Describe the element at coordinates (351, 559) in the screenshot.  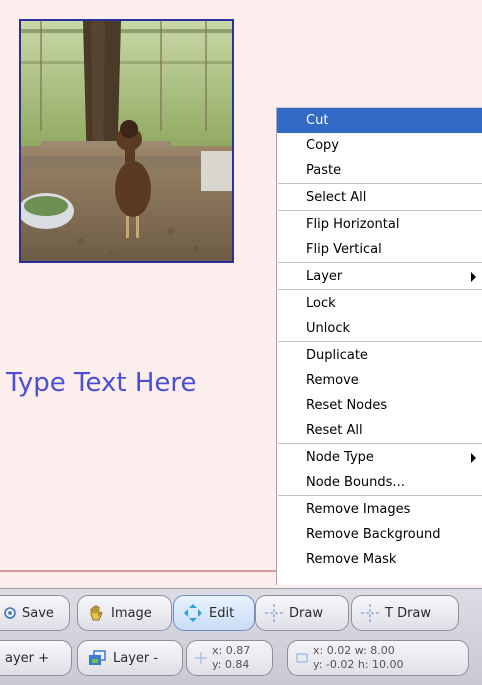
I see `menu-item-label: Remove Mask` at that location.